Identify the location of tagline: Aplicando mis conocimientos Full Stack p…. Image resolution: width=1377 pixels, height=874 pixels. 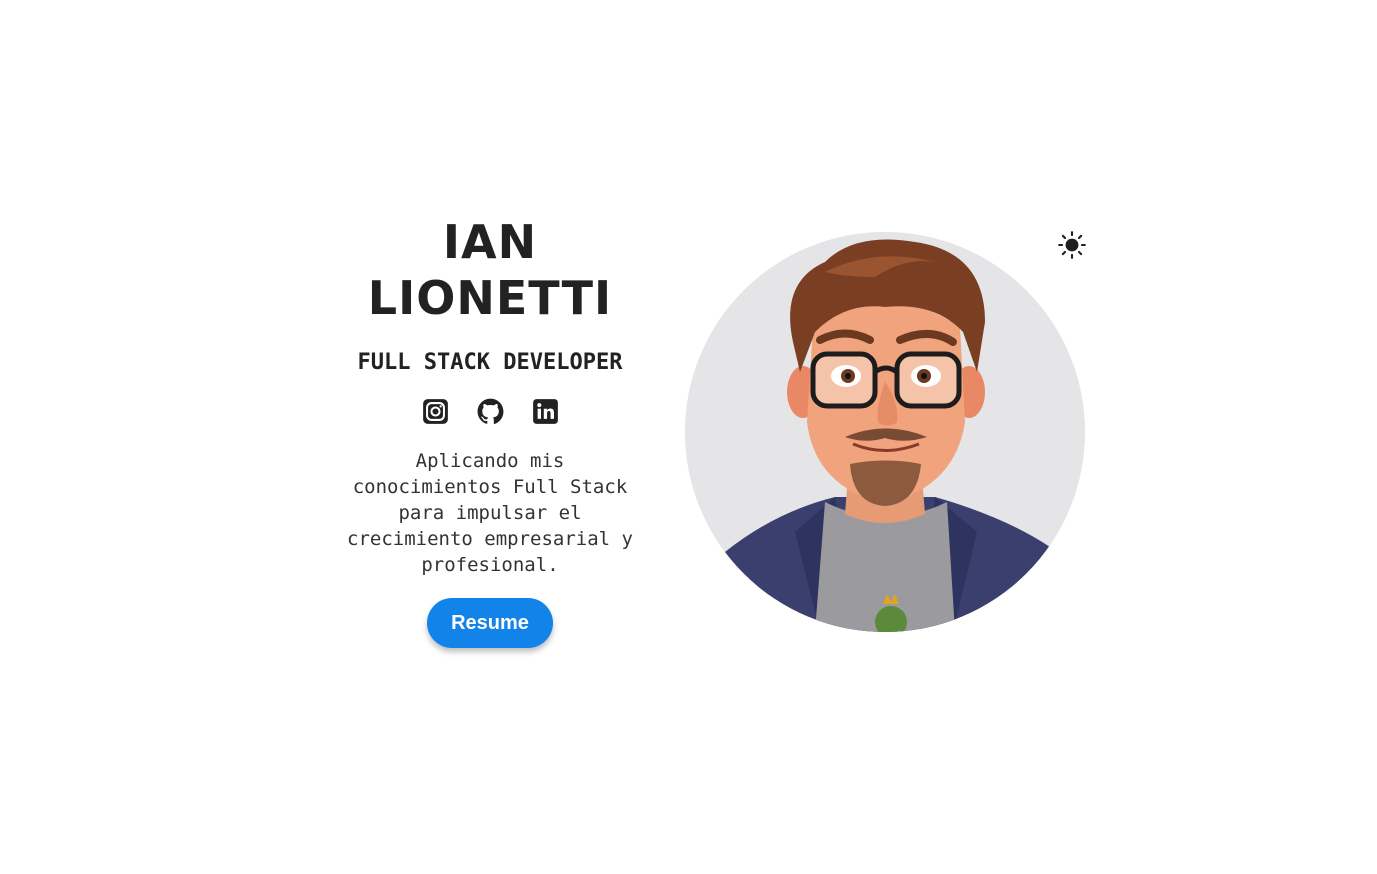
(490, 513).